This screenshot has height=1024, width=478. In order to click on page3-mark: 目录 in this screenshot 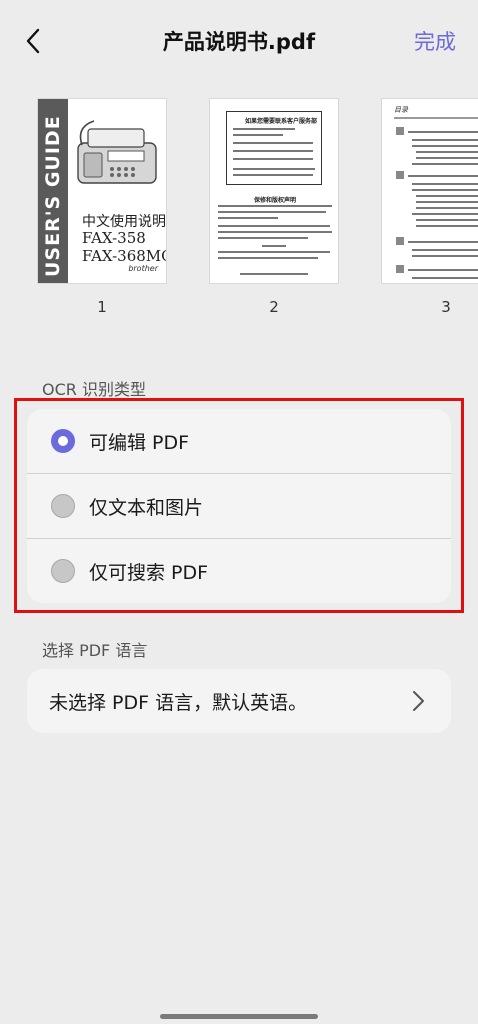, I will do `click(401, 110)`.